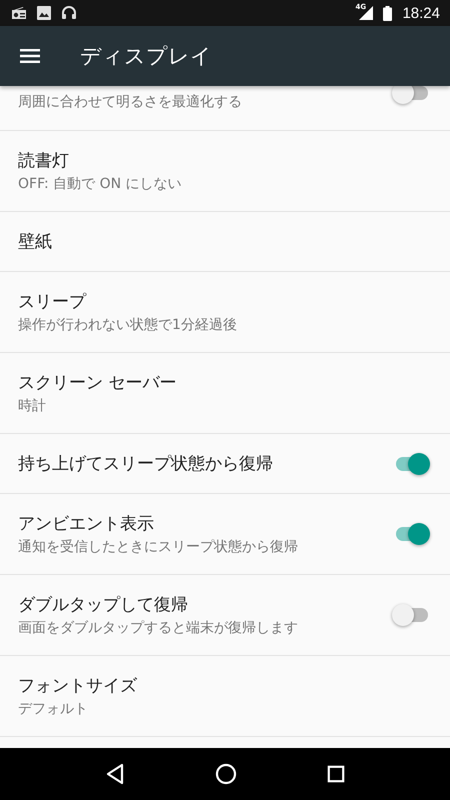 The height and width of the screenshot is (800, 450). Describe the element at coordinates (158, 628) in the screenshot. I see `setting-summary: 画面をダブルタップすると端末が復帰します` at that location.